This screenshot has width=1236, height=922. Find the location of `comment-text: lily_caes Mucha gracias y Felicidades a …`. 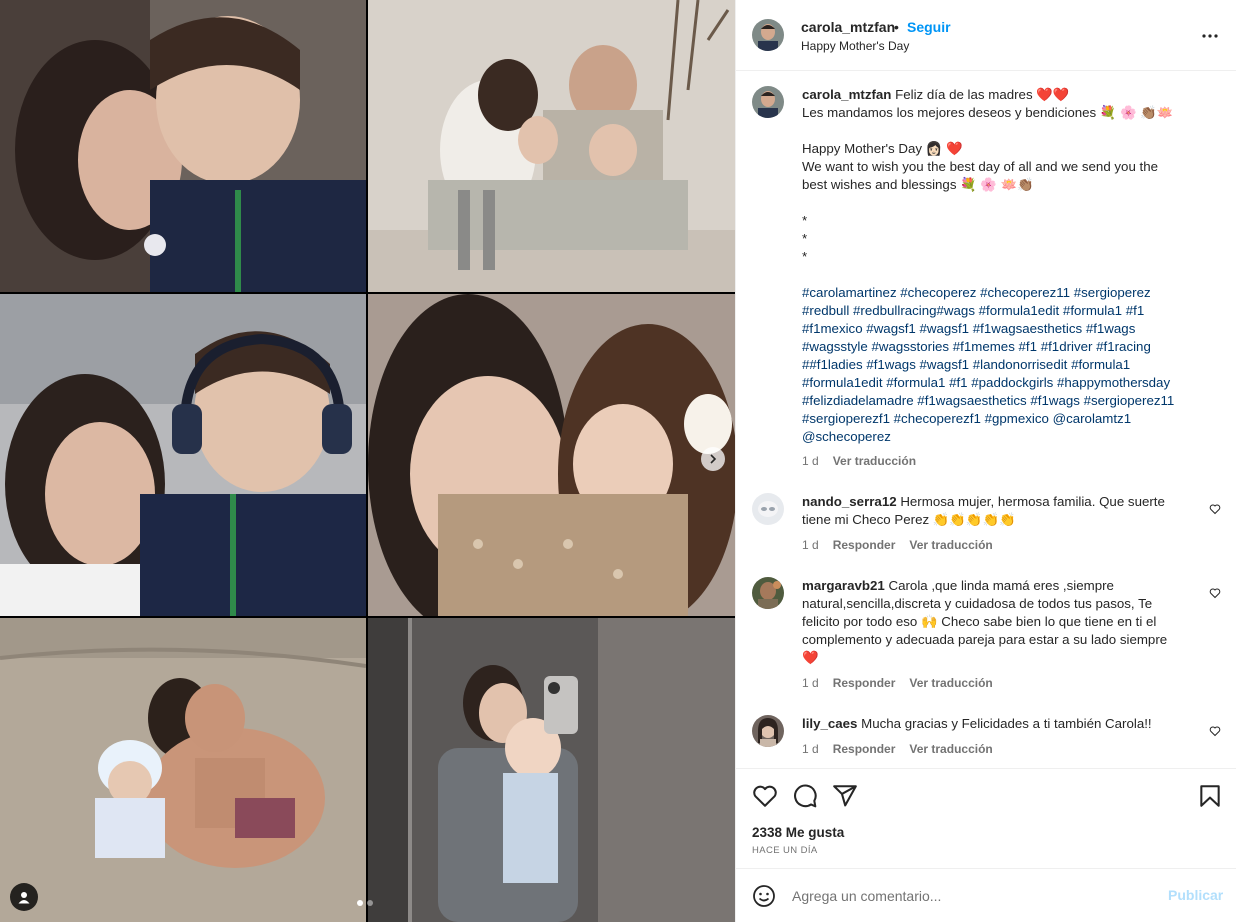

comment-text: lily_caes Mucha gracias y Felicidades a … is located at coordinates (977, 723).